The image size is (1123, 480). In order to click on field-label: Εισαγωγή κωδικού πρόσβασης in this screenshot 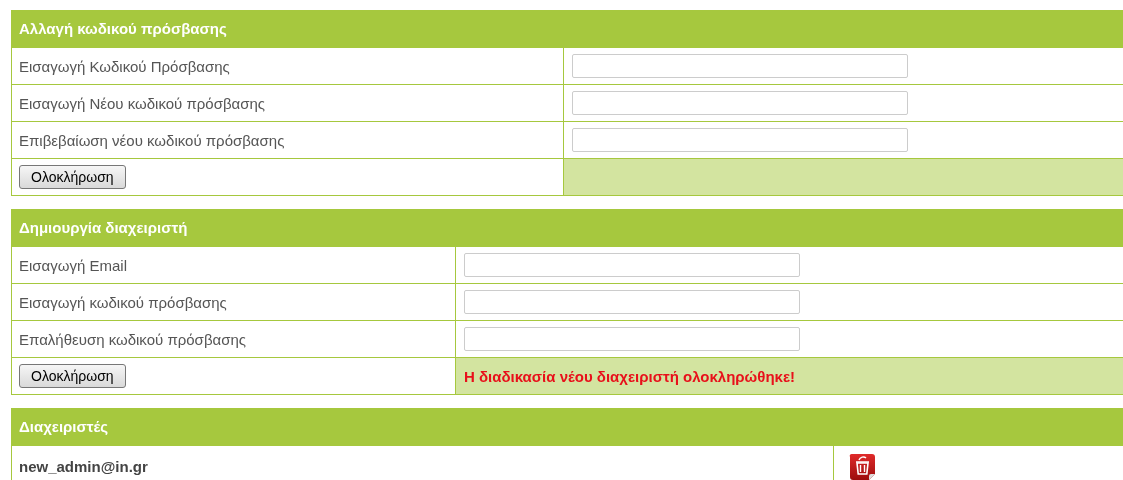, I will do `click(123, 302)`.